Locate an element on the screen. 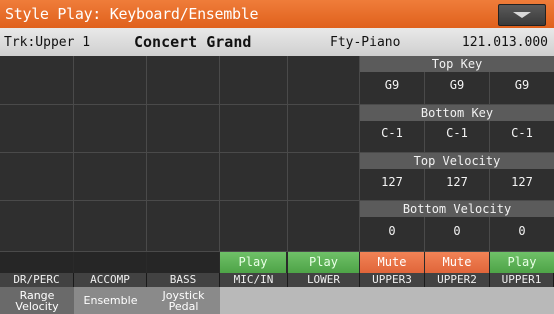  track-label-upper1: UPPER1 is located at coordinates (522, 280).